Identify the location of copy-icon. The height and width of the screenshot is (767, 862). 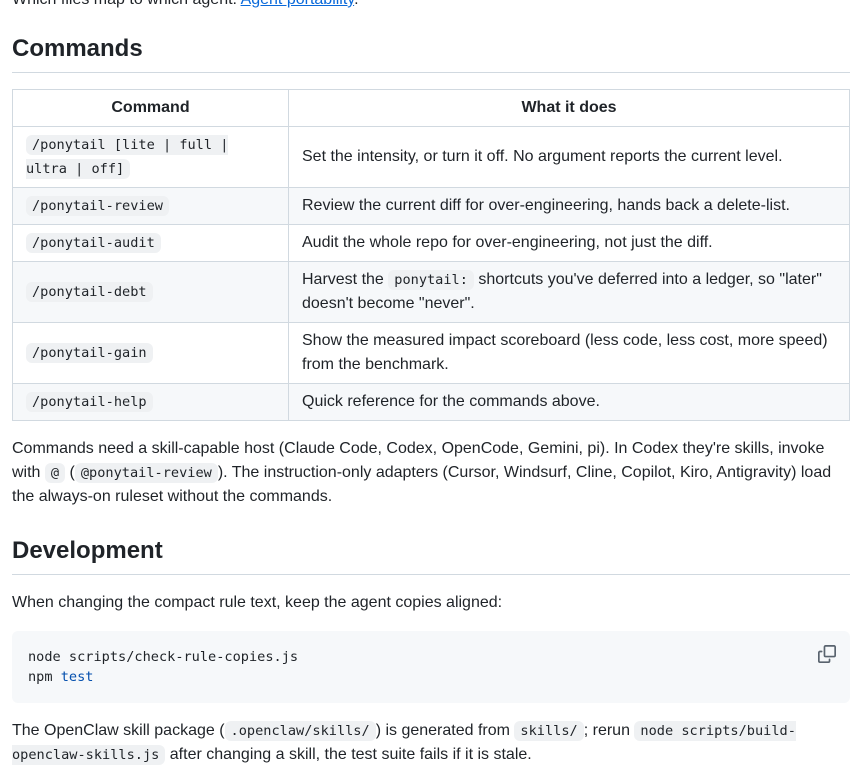
(827, 654).